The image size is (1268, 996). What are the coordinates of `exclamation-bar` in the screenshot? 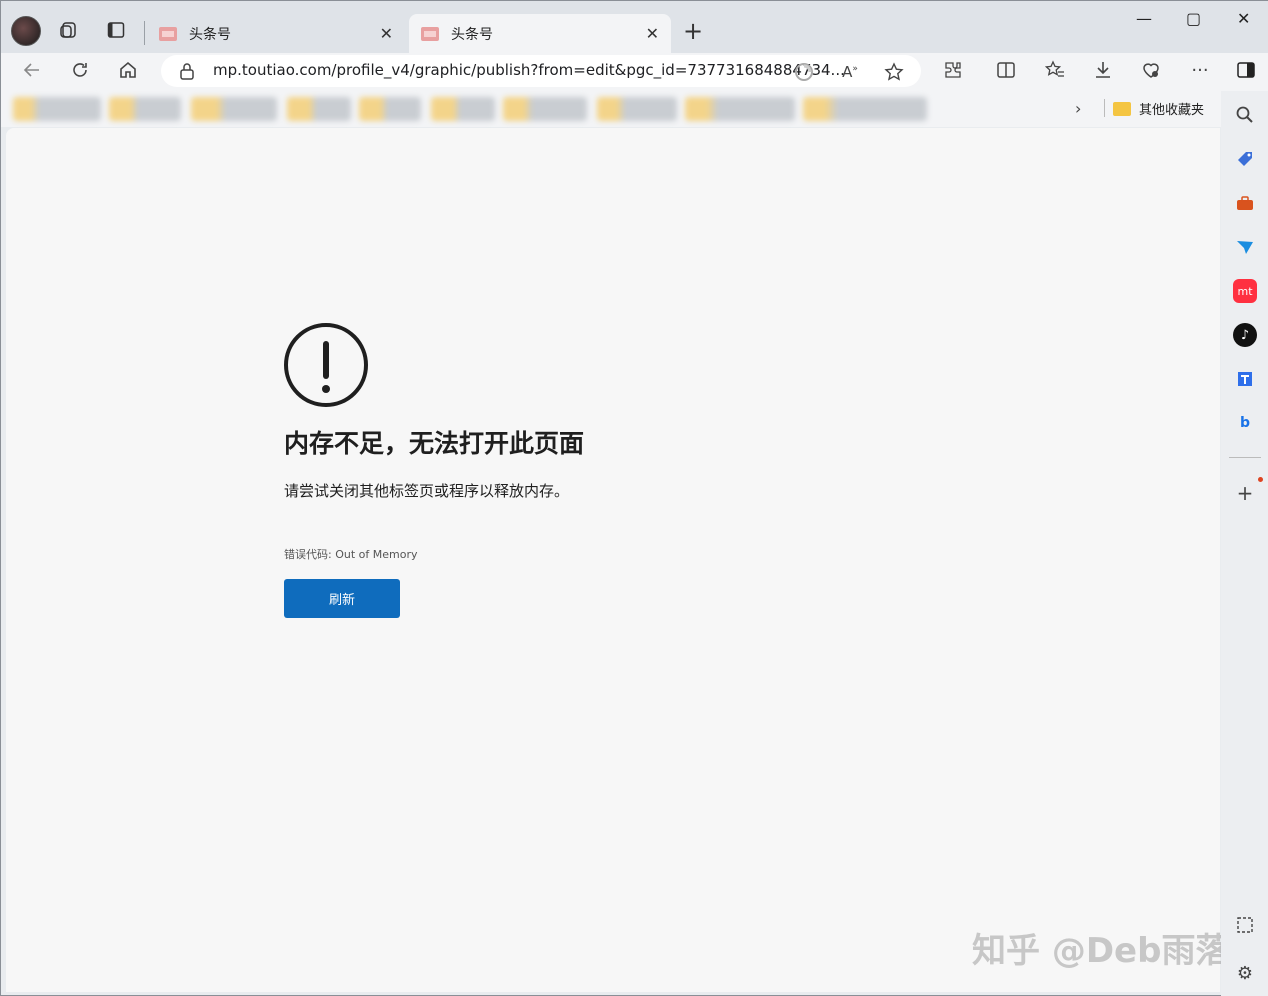 It's located at (326, 360).